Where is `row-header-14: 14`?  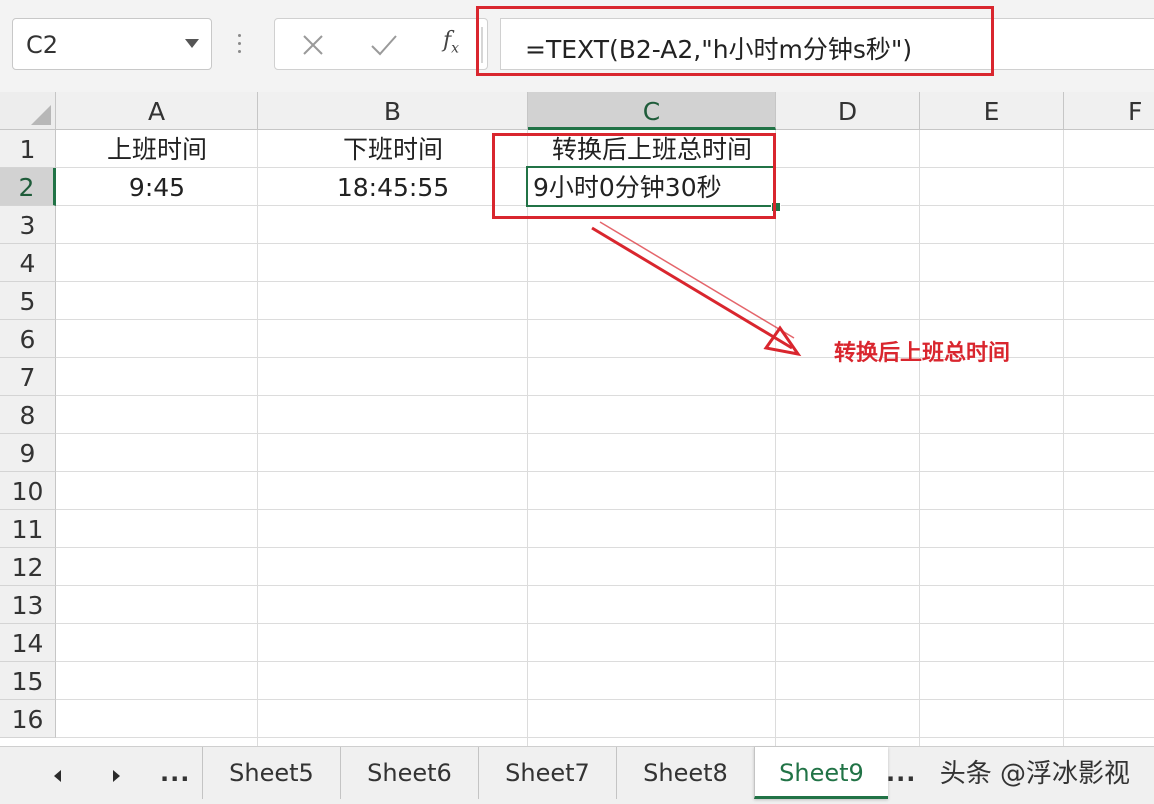 row-header-14: 14 is located at coordinates (28, 643).